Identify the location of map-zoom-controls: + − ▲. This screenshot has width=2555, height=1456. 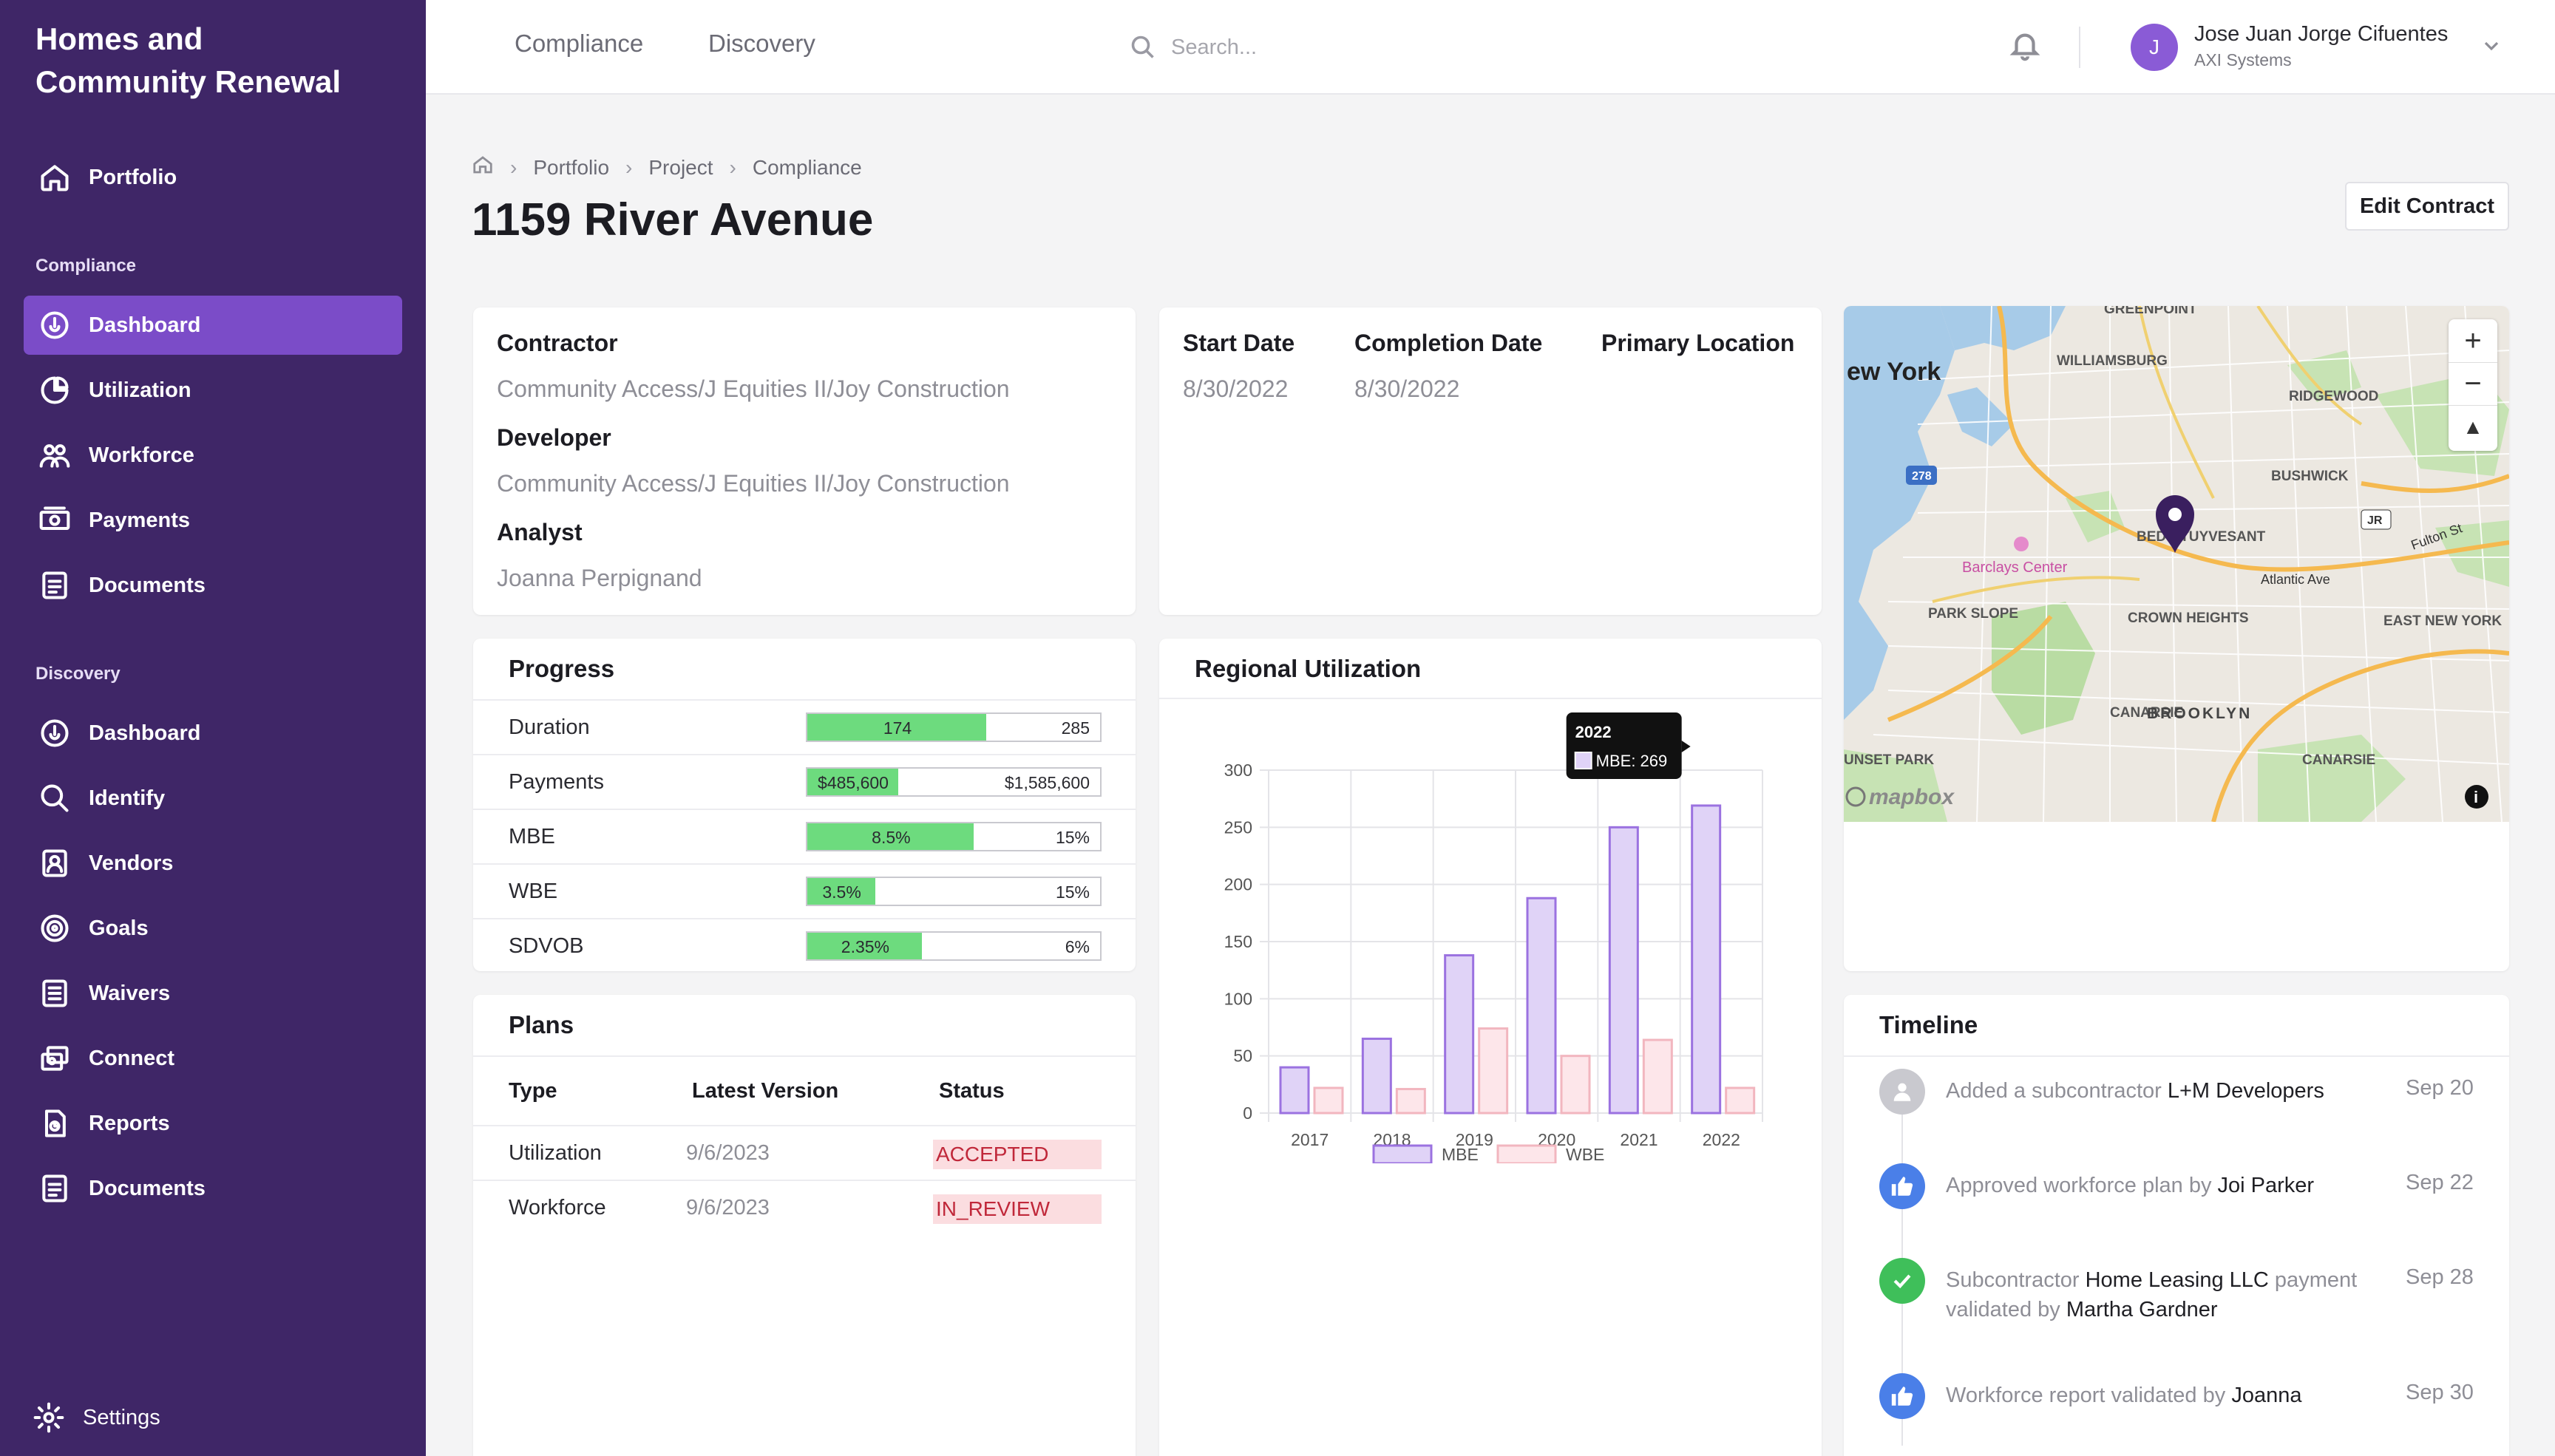
(2473, 385).